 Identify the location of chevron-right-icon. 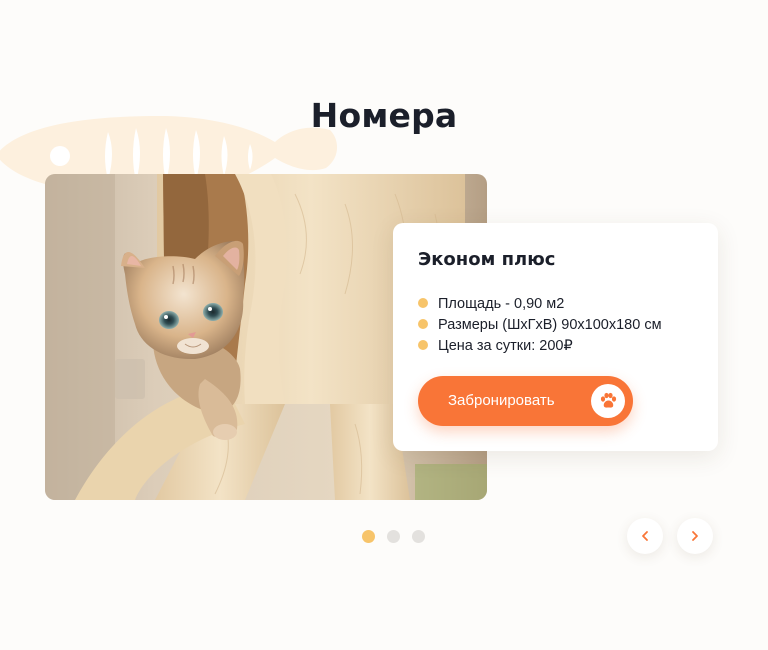
(695, 536).